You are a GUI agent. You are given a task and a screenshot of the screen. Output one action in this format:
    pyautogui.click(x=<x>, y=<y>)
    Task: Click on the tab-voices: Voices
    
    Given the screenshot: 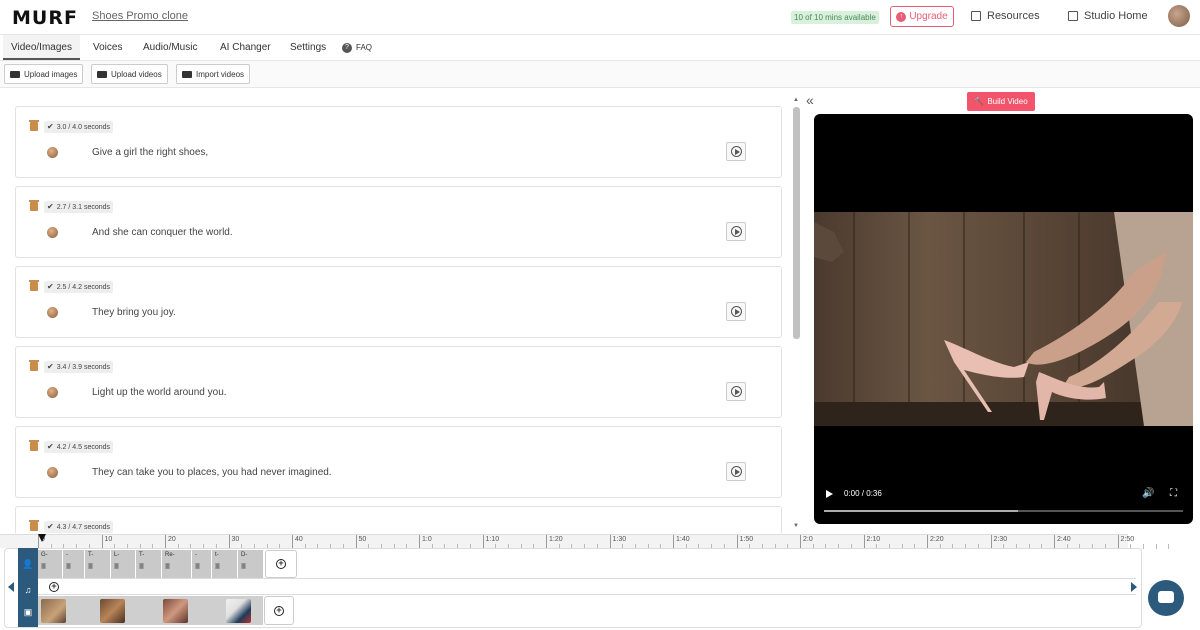 What is the action you would take?
    pyautogui.click(x=107, y=47)
    